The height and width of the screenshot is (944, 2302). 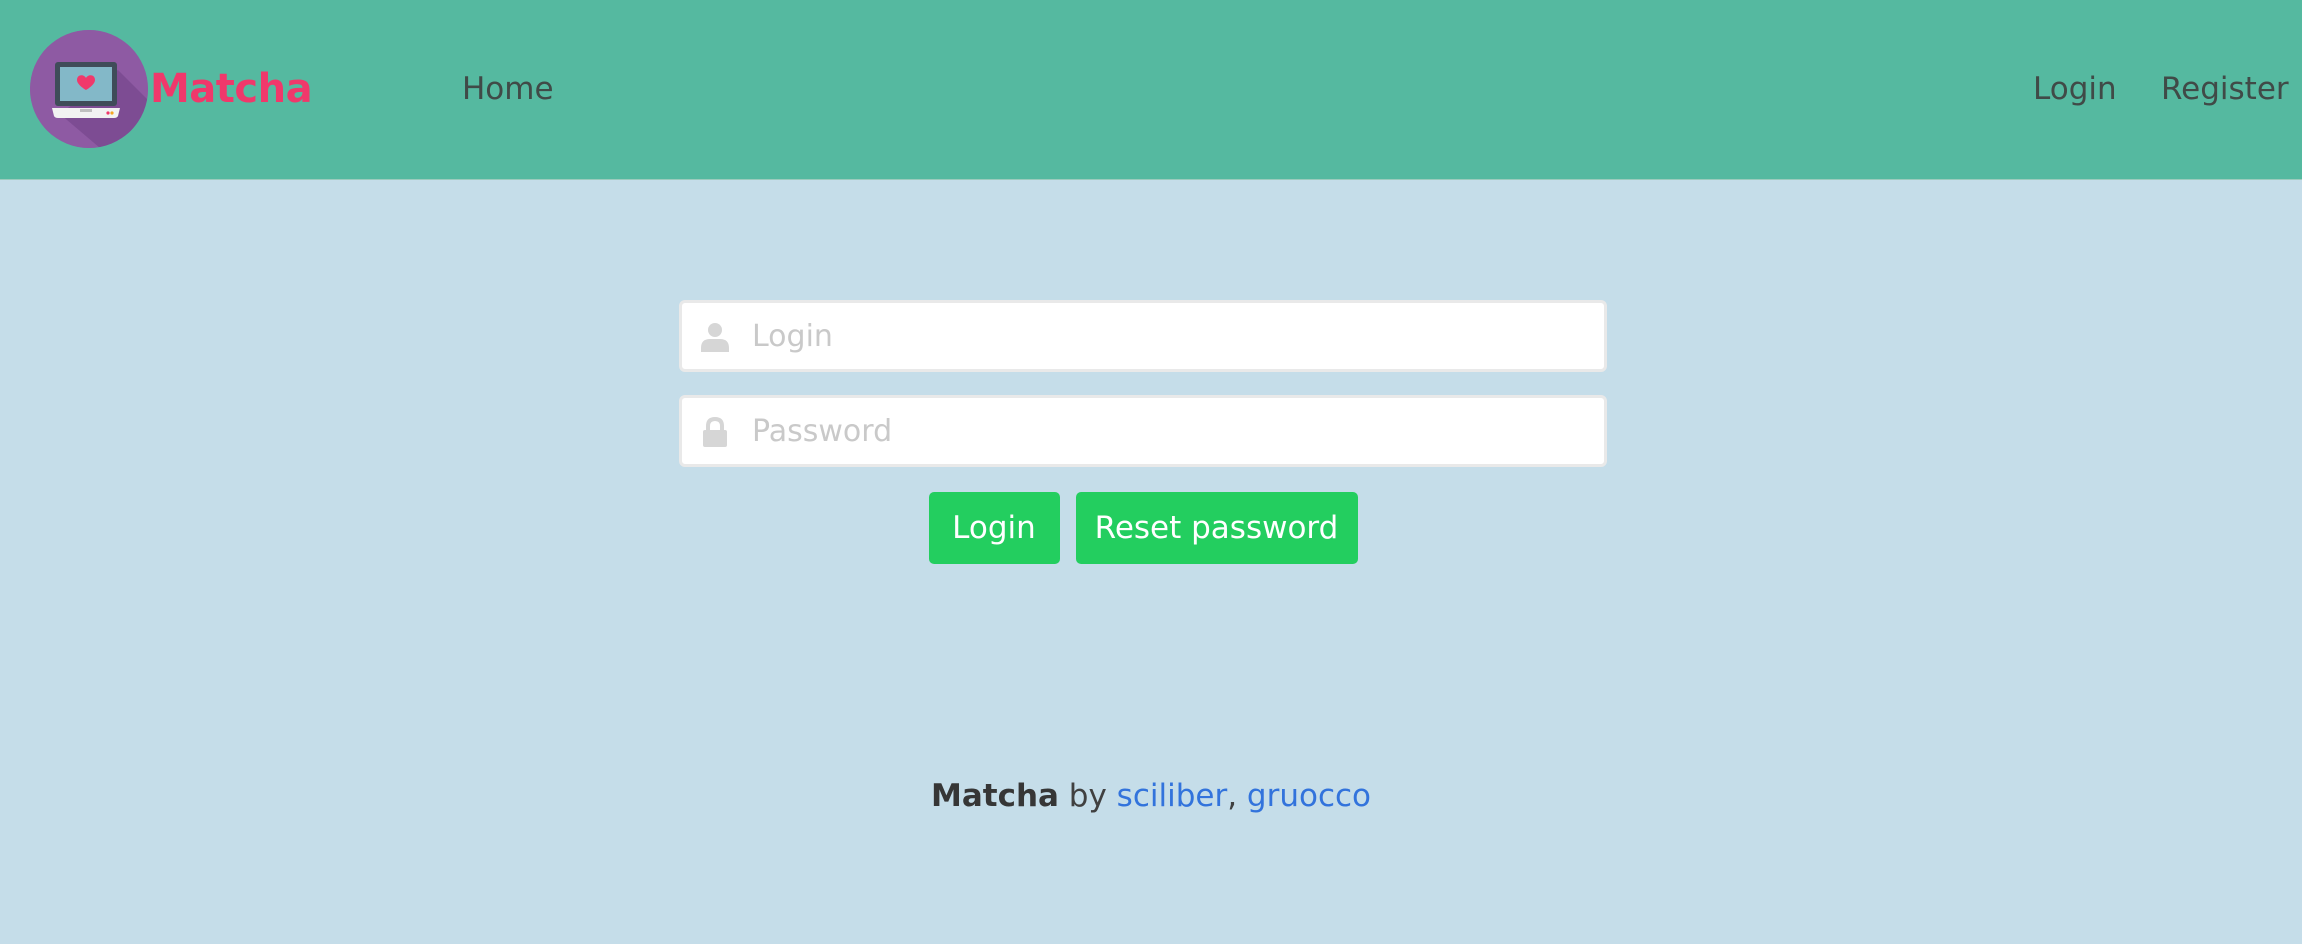 I want to click on author-link-sciliber: sciliber, so click(x=1172, y=796).